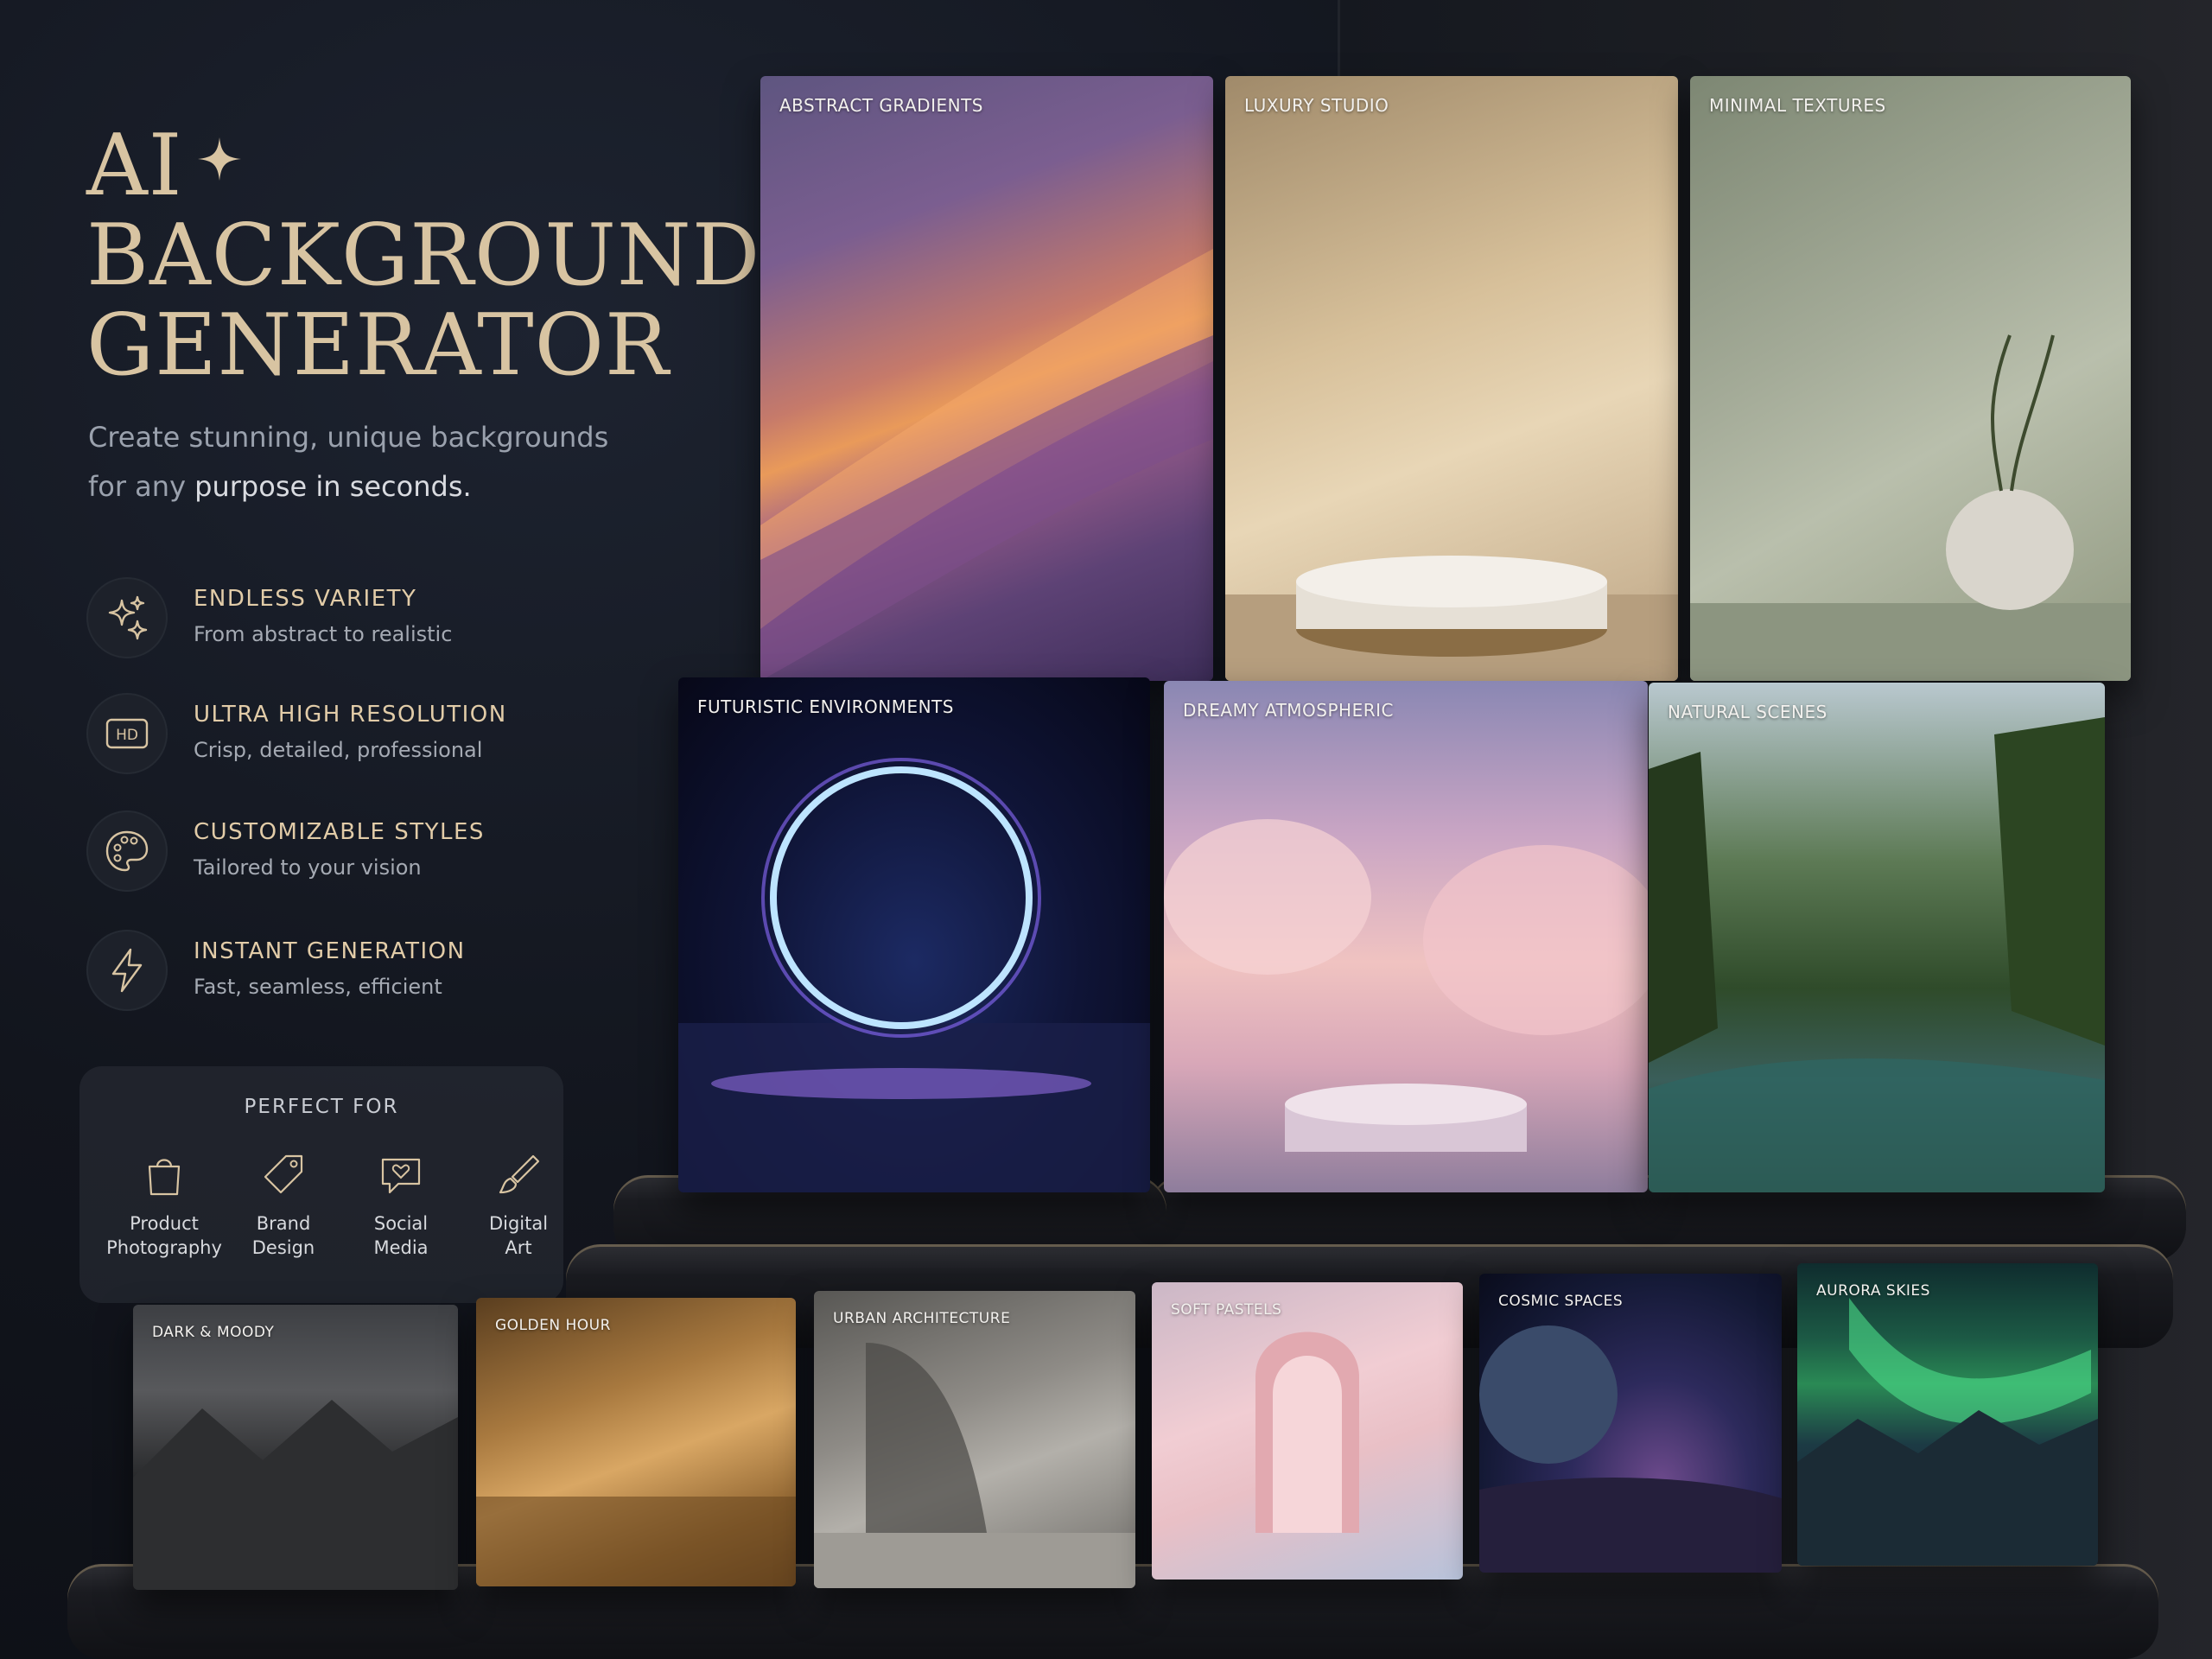 Image resolution: width=2212 pixels, height=1659 pixels. What do you see at coordinates (1316, 105) in the screenshot?
I see `card-label: LUXURY STUDIO` at bounding box center [1316, 105].